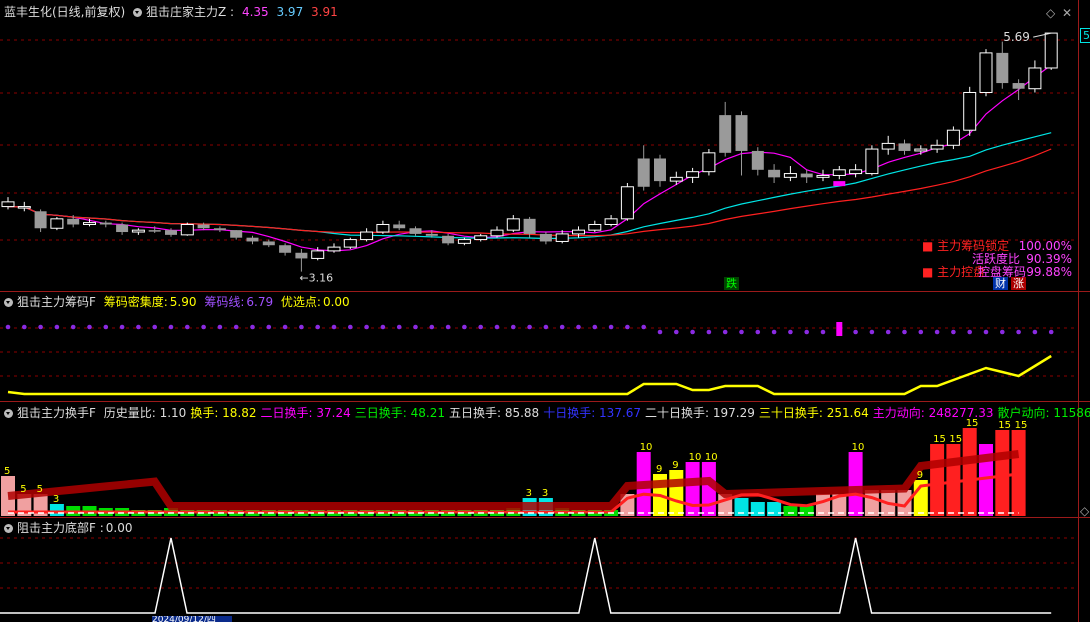 Image resolution: width=1090 pixels, height=622 pixels. I want to click on legend-pct-3: 99.88%, so click(1049, 272).